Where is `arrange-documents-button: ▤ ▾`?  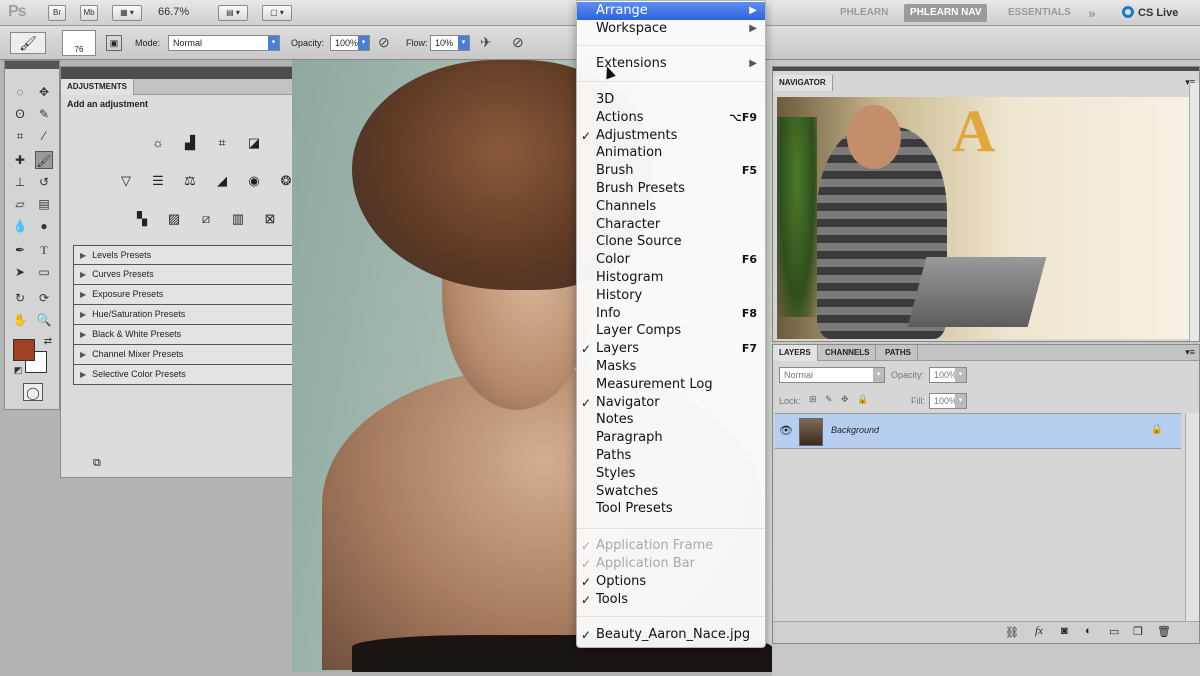
arrange-documents-button: ▤ ▾ is located at coordinates (233, 13).